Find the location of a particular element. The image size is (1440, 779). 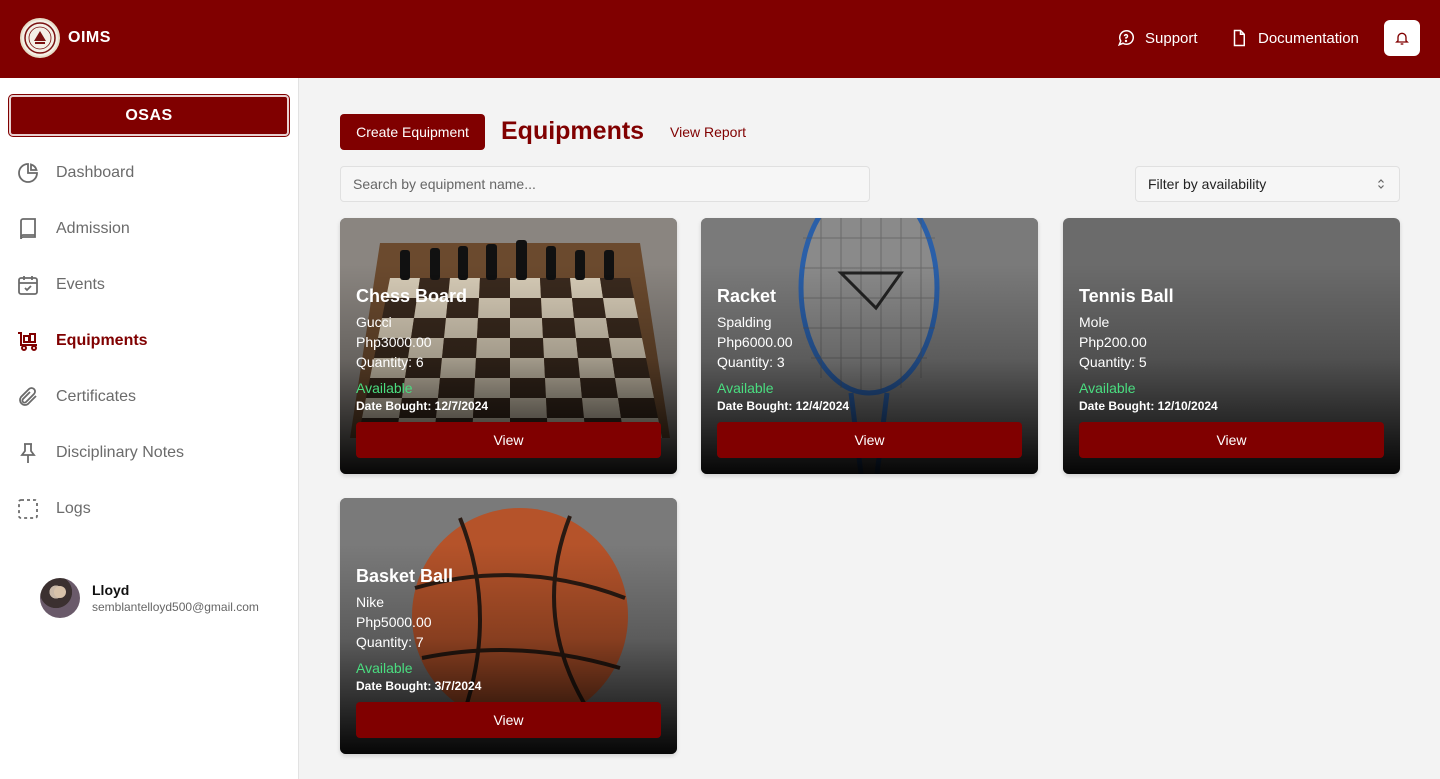

org-selector-button: OSAS is located at coordinates (149, 115).